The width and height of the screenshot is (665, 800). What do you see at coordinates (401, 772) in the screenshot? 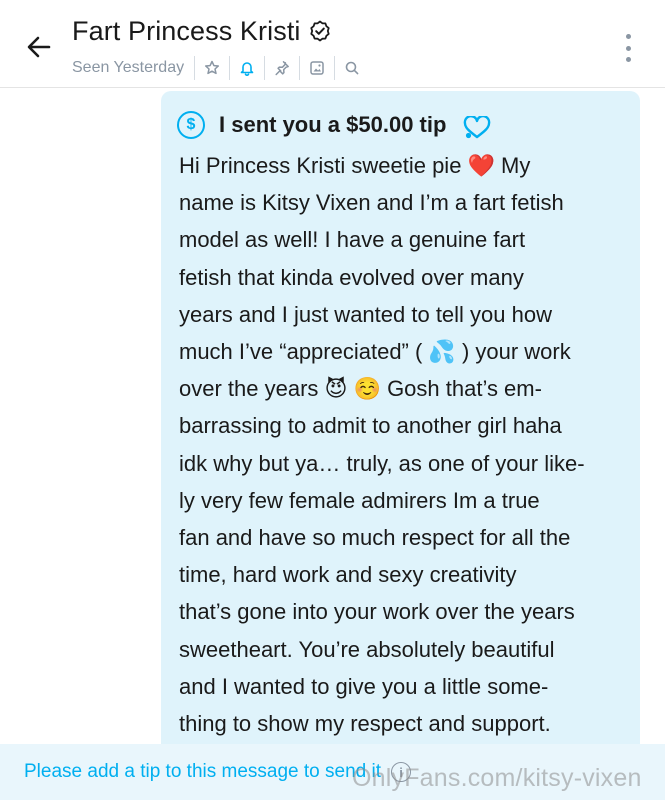
I see `info-icon: i` at bounding box center [401, 772].